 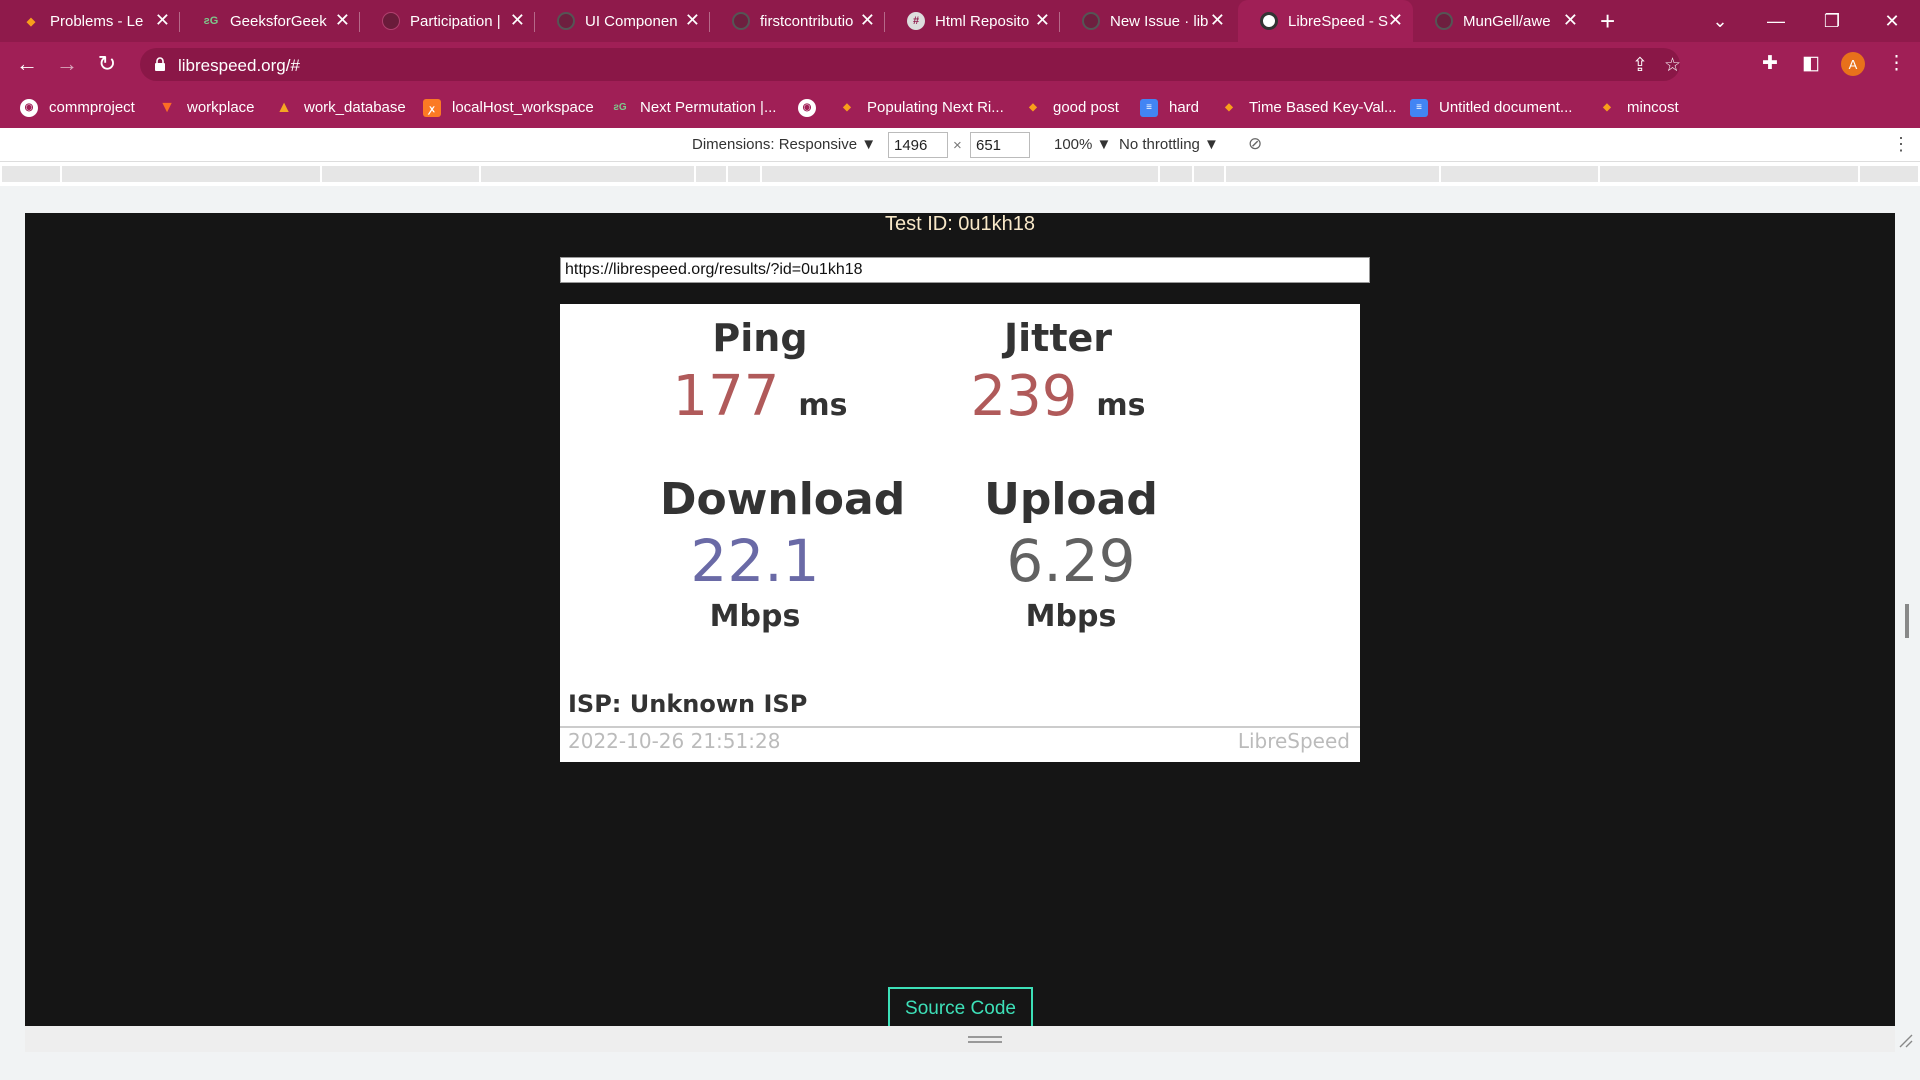 What do you see at coordinates (97, 21) in the screenshot?
I see `tab-title: Problems - Le` at bounding box center [97, 21].